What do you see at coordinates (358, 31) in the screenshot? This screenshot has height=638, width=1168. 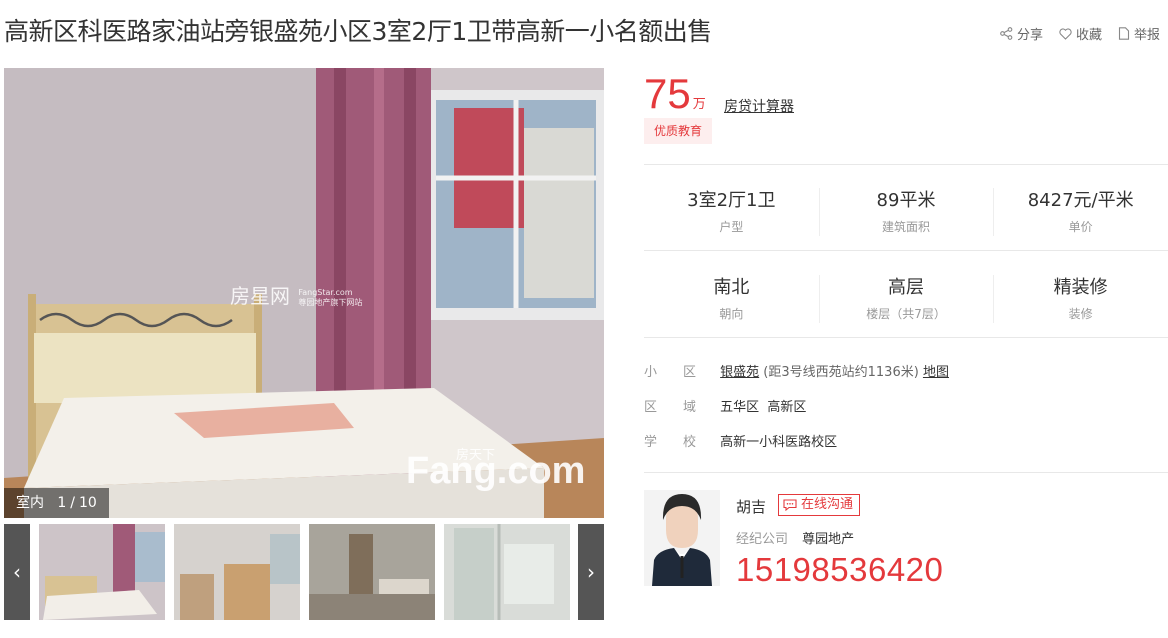 I see `listing-title: 高新区科医路家油站旁银盛苑小区3室2厅1卫带高新一小名额出售` at bounding box center [358, 31].